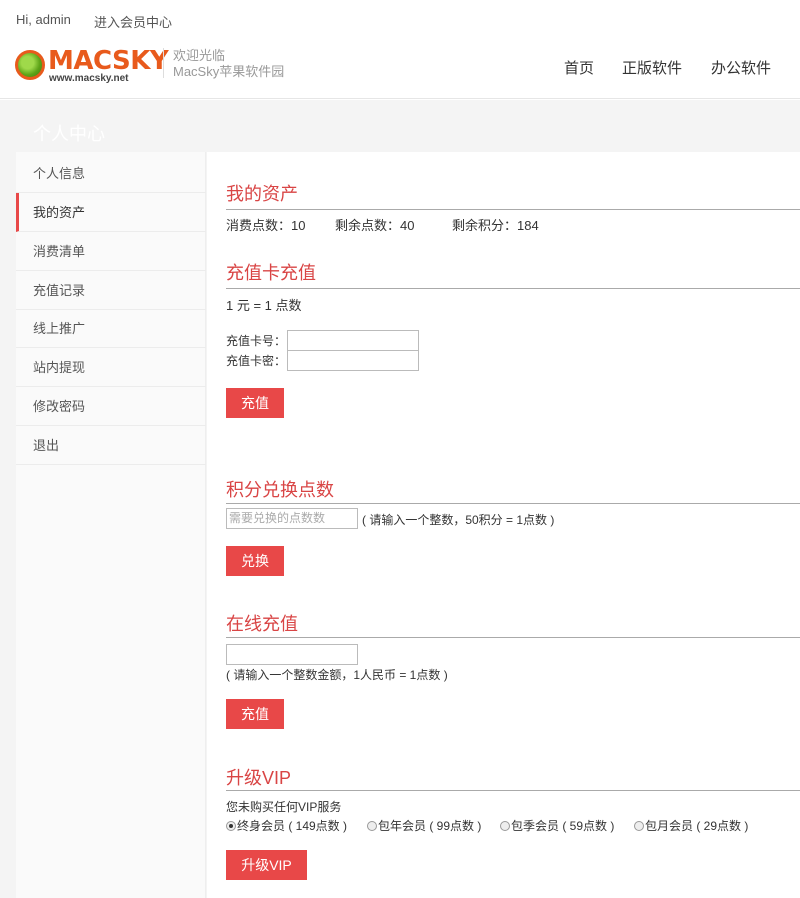 This screenshot has width=800, height=898. What do you see at coordinates (579, 67) in the screenshot?
I see `nav-home: 首页` at bounding box center [579, 67].